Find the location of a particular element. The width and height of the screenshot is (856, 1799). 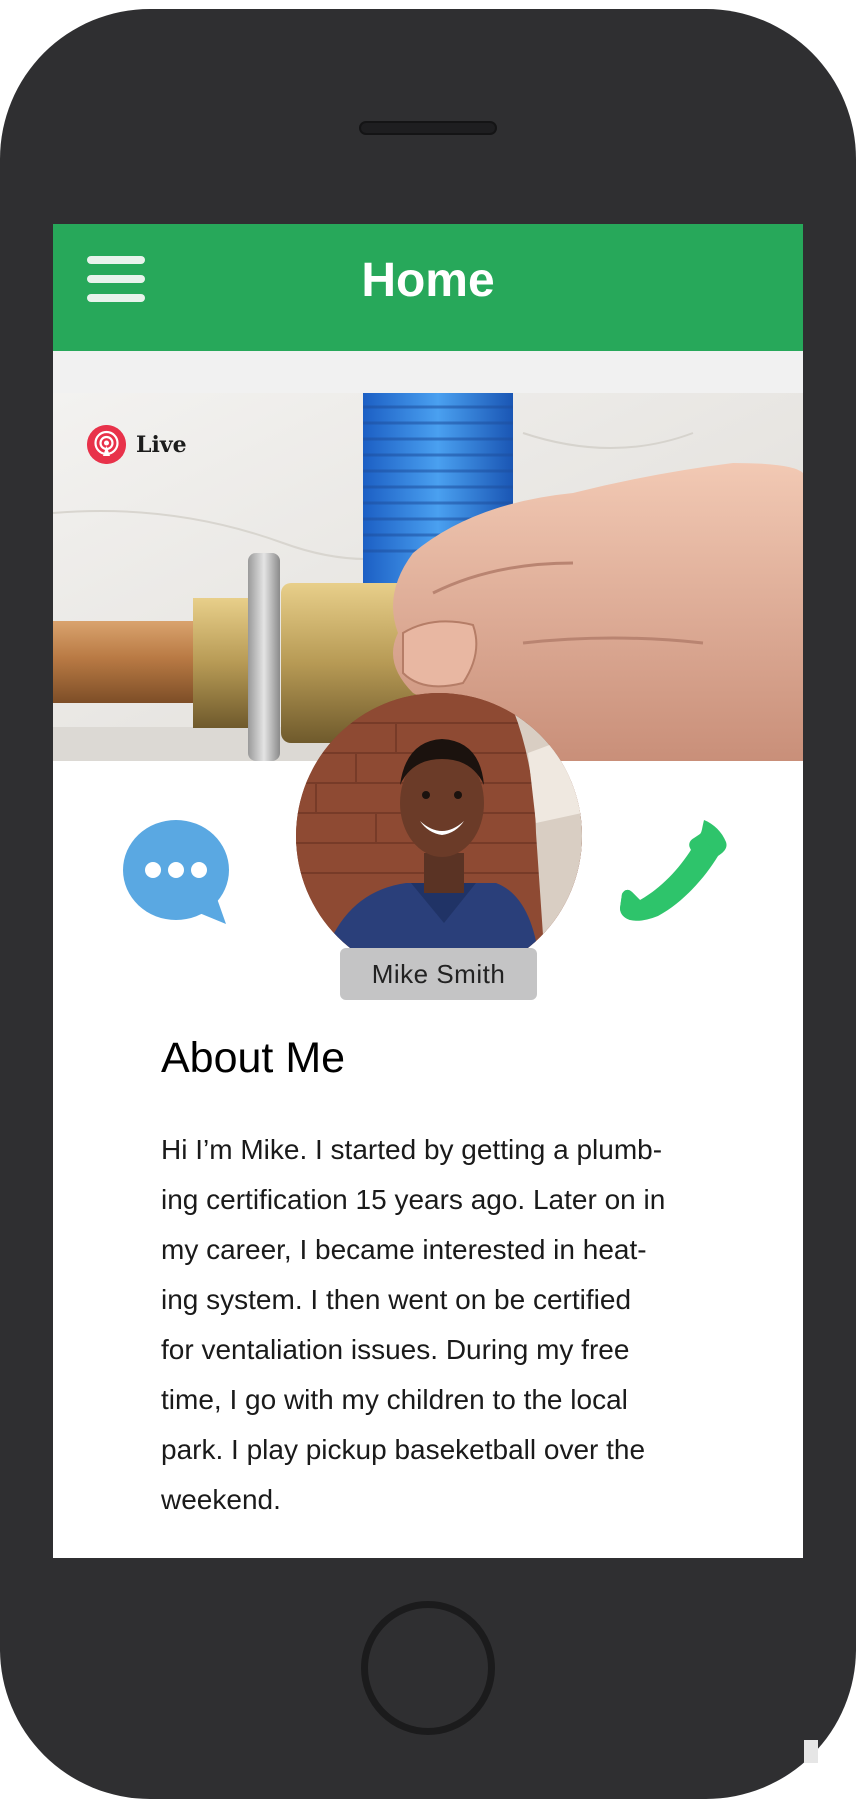

live-label: Live is located at coordinates (161, 445).